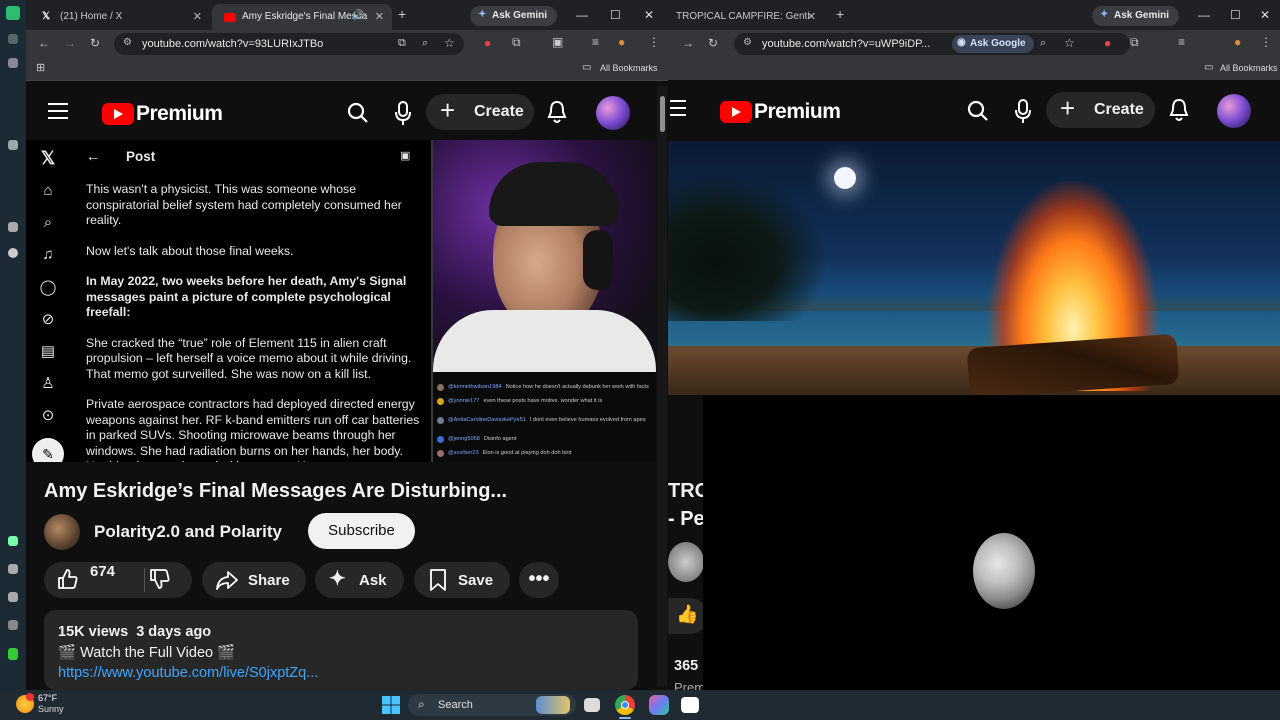 The width and height of the screenshot is (1280, 720). Describe the element at coordinates (688, 616) in the screenshot. I see `like-pill: 👍` at that location.